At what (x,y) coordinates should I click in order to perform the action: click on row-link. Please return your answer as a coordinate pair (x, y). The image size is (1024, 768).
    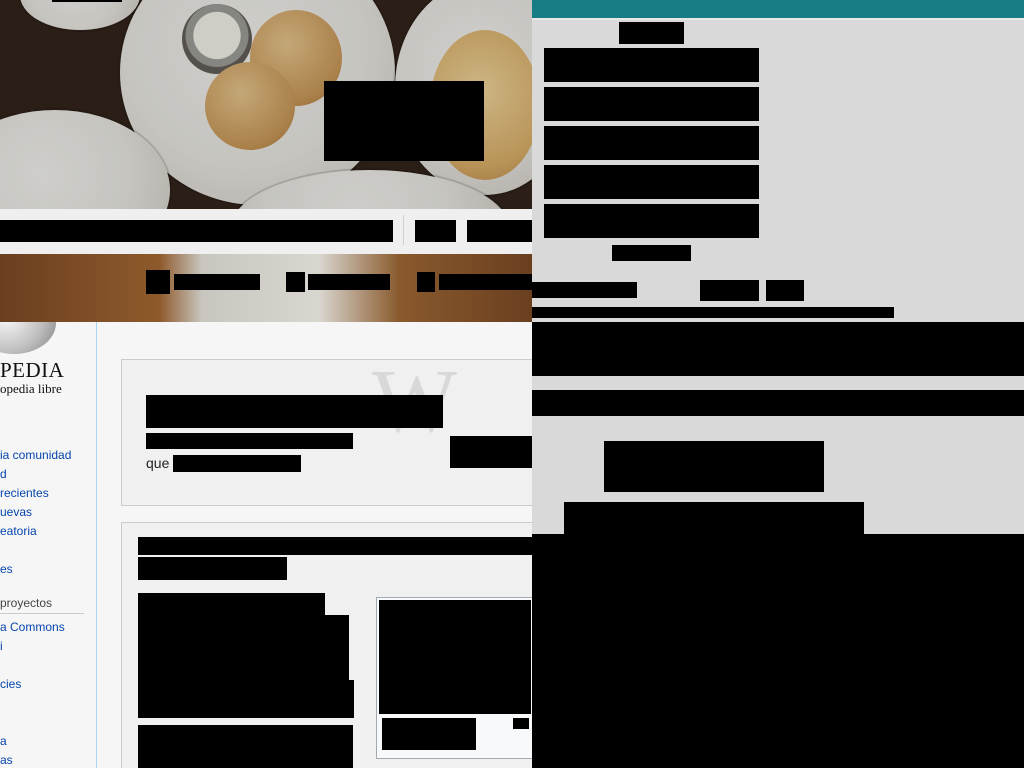
    Looking at the image, I should click on (713, 312).